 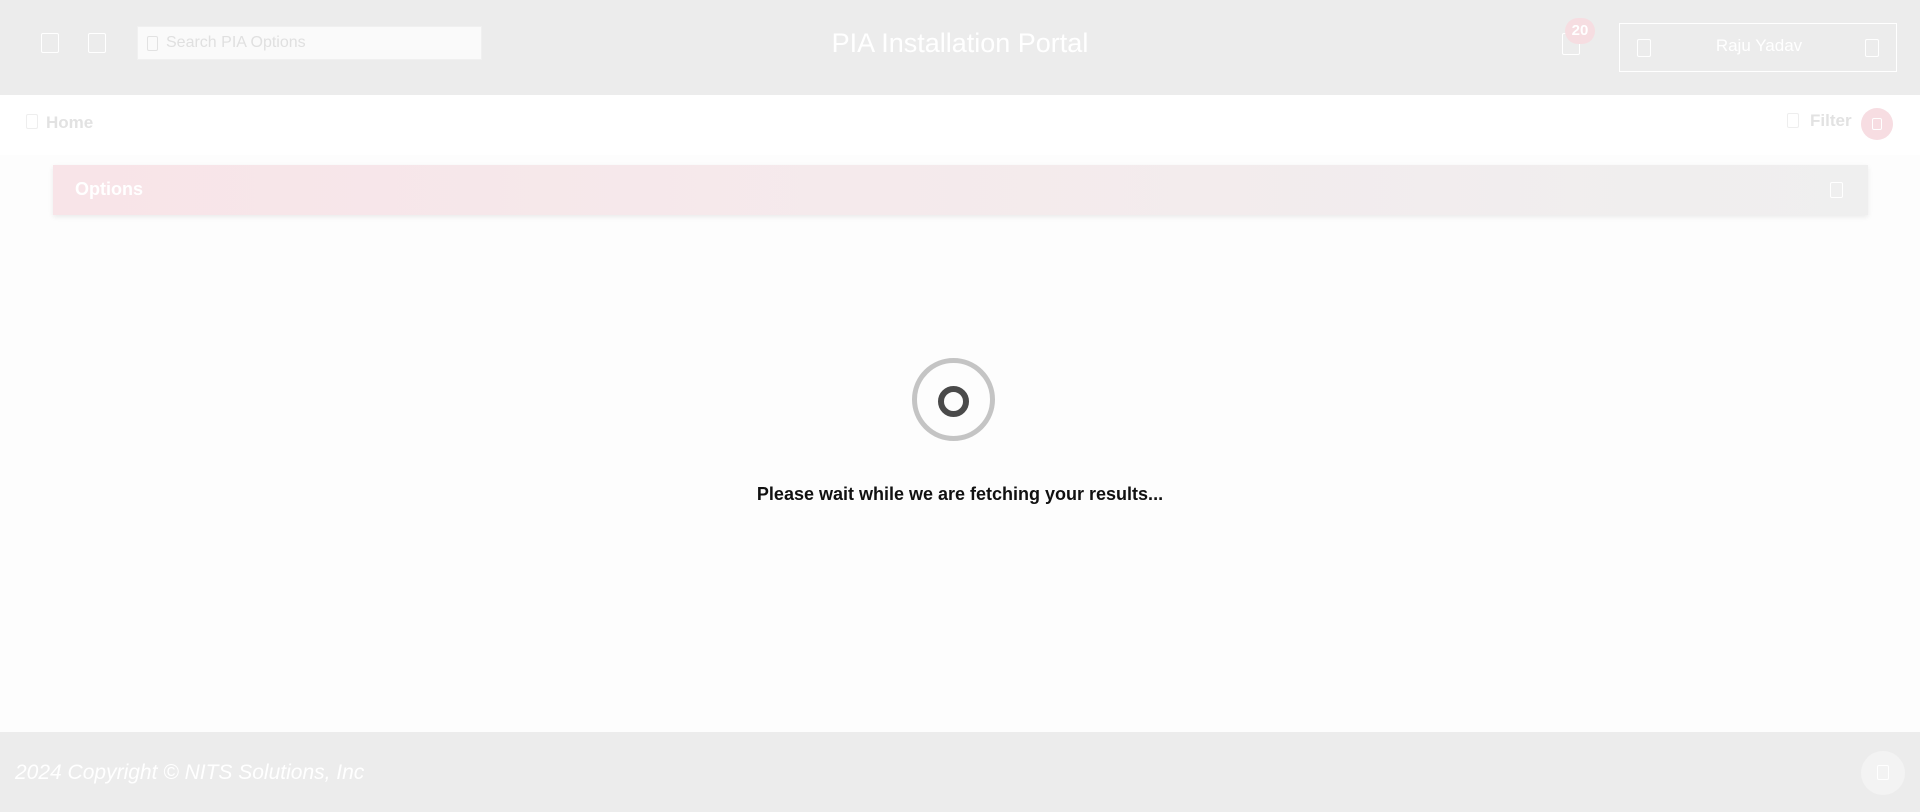 What do you see at coordinates (1836, 190) in the screenshot?
I see `expand-icon` at bounding box center [1836, 190].